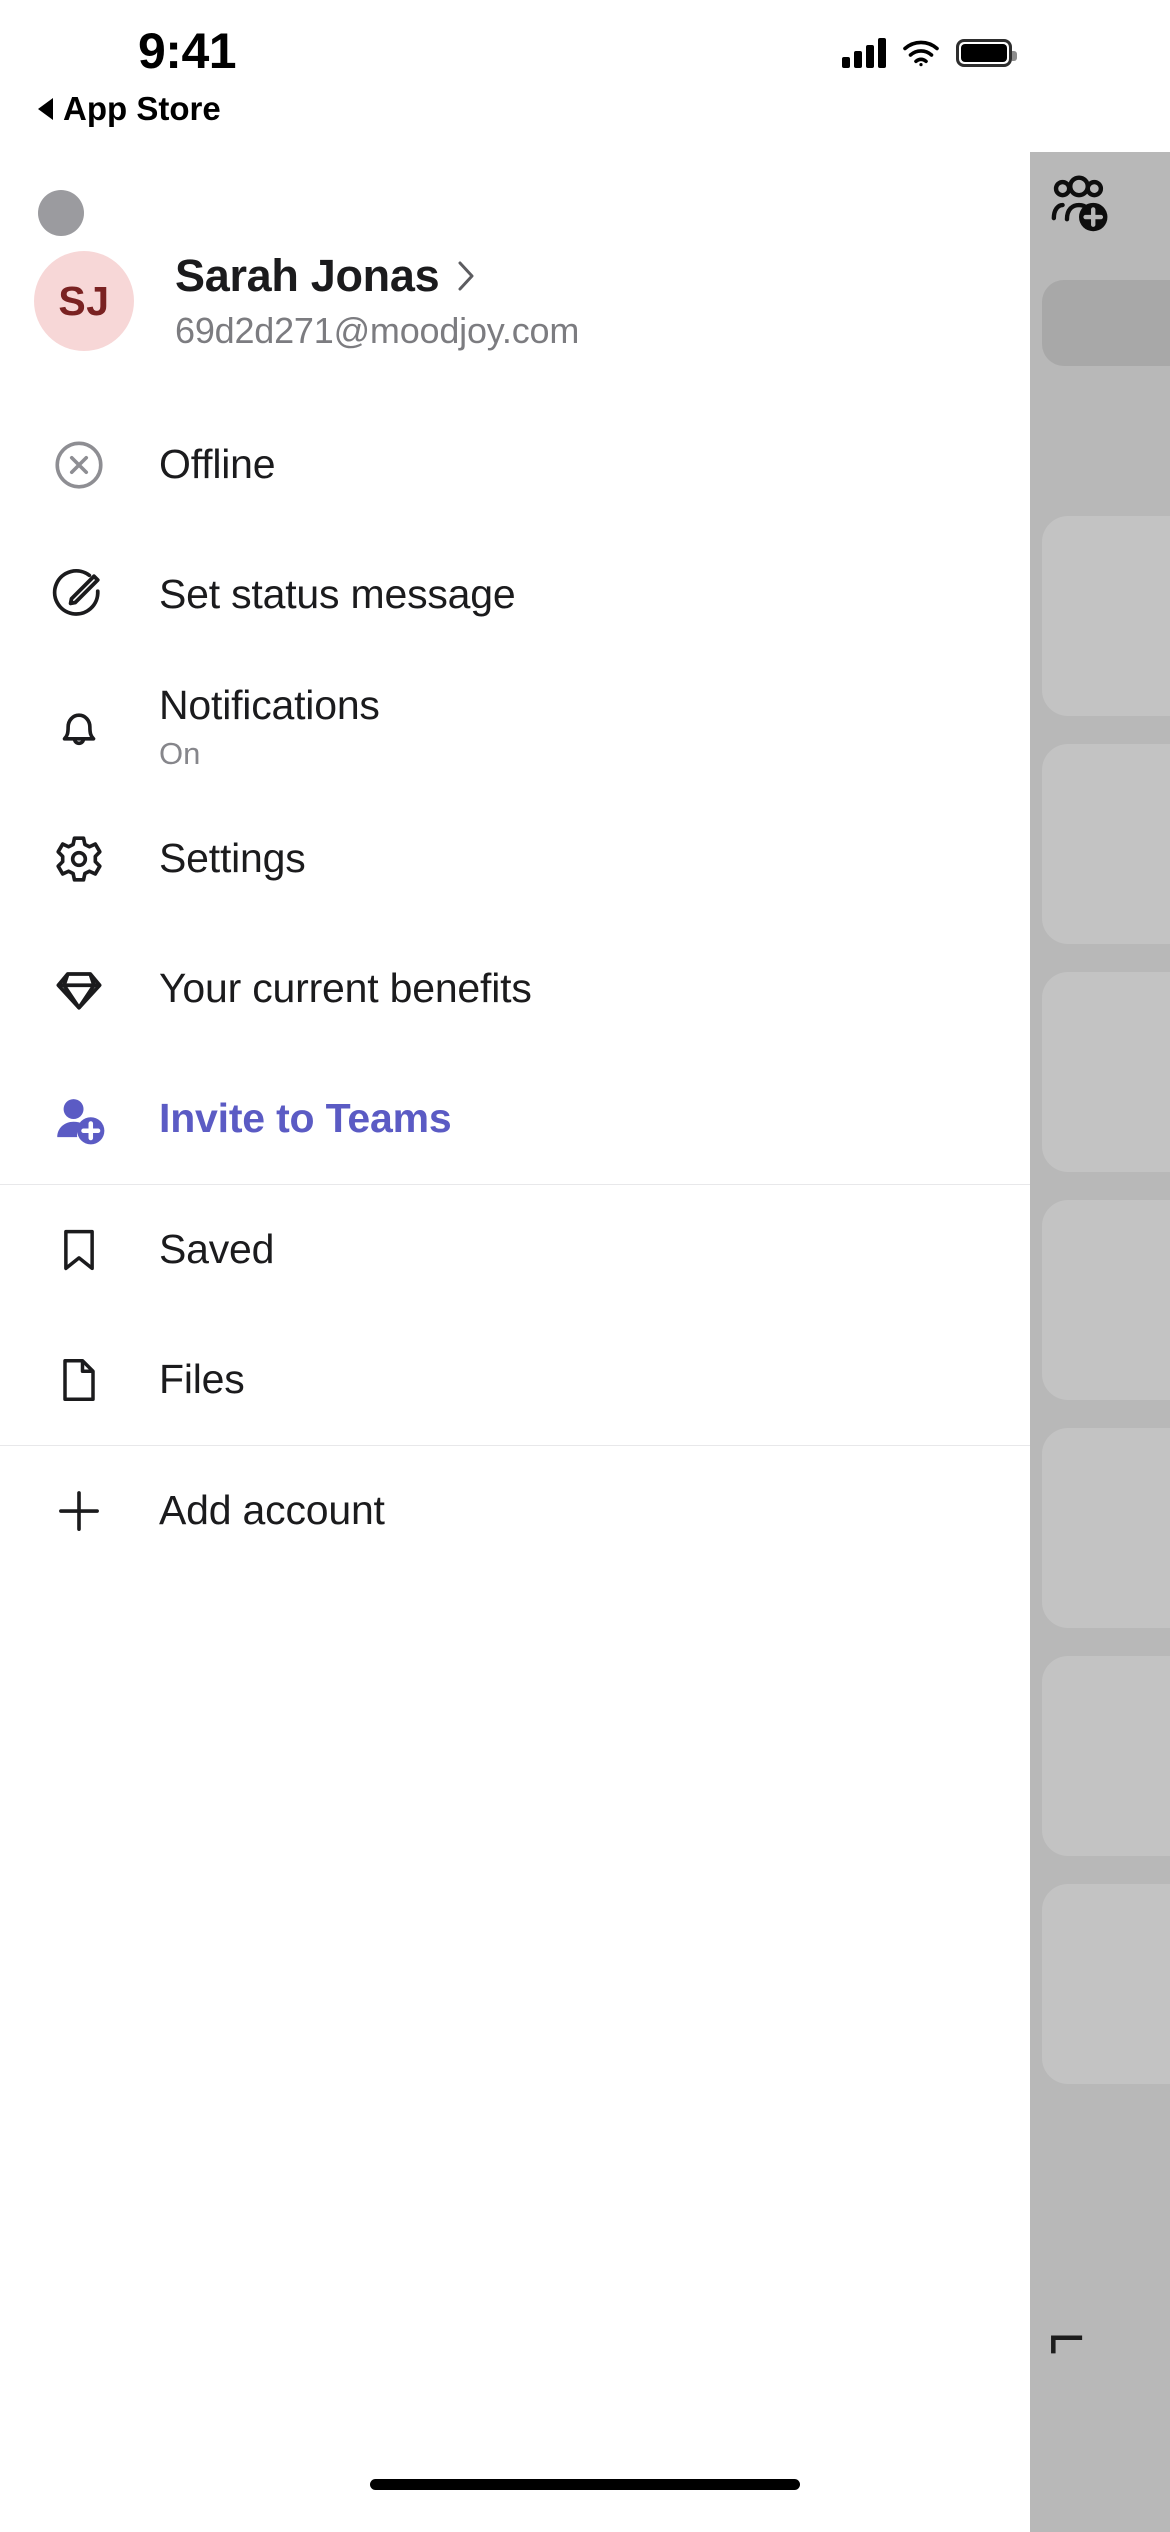 The height and width of the screenshot is (2532, 1170). I want to click on menu-item-set-status-message: Set status message, so click(515, 595).